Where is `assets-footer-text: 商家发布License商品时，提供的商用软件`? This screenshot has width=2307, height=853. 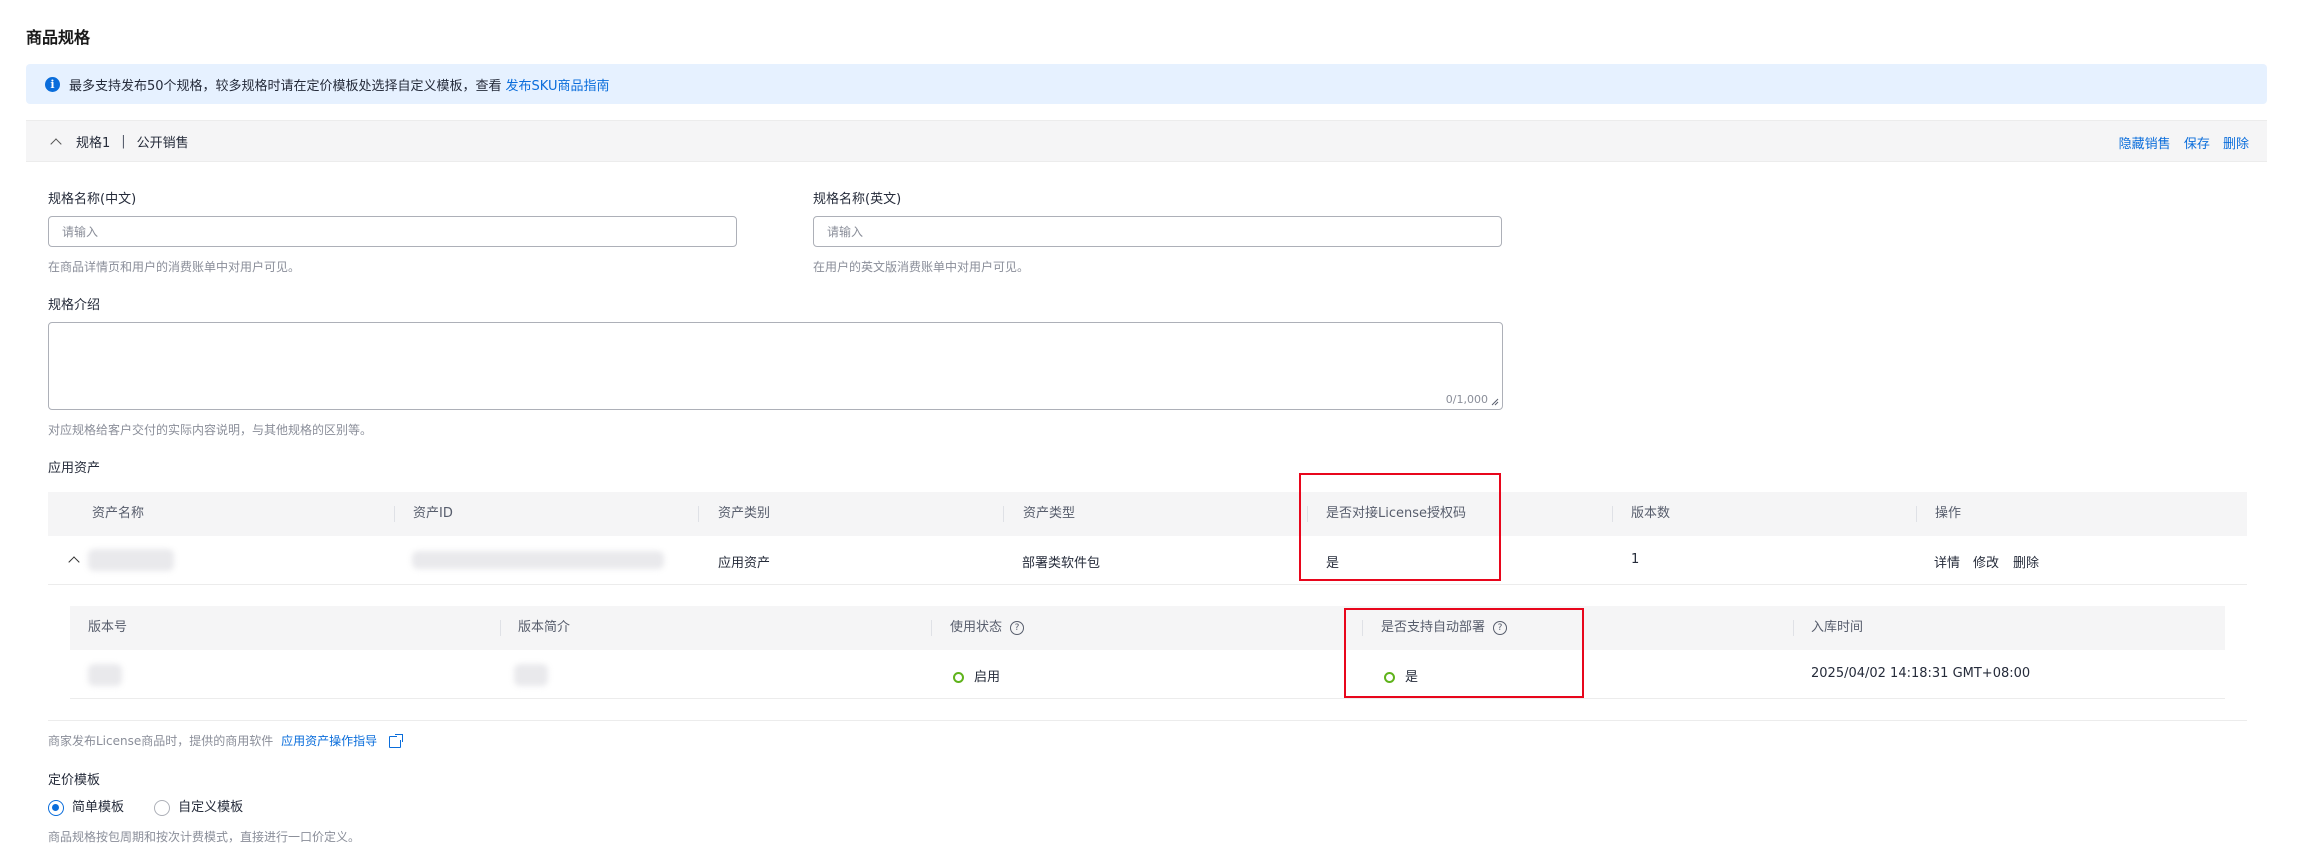 assets-footer-text: 商家发布License商品时，提供的商用软件 is located at coordinates (161, 741).